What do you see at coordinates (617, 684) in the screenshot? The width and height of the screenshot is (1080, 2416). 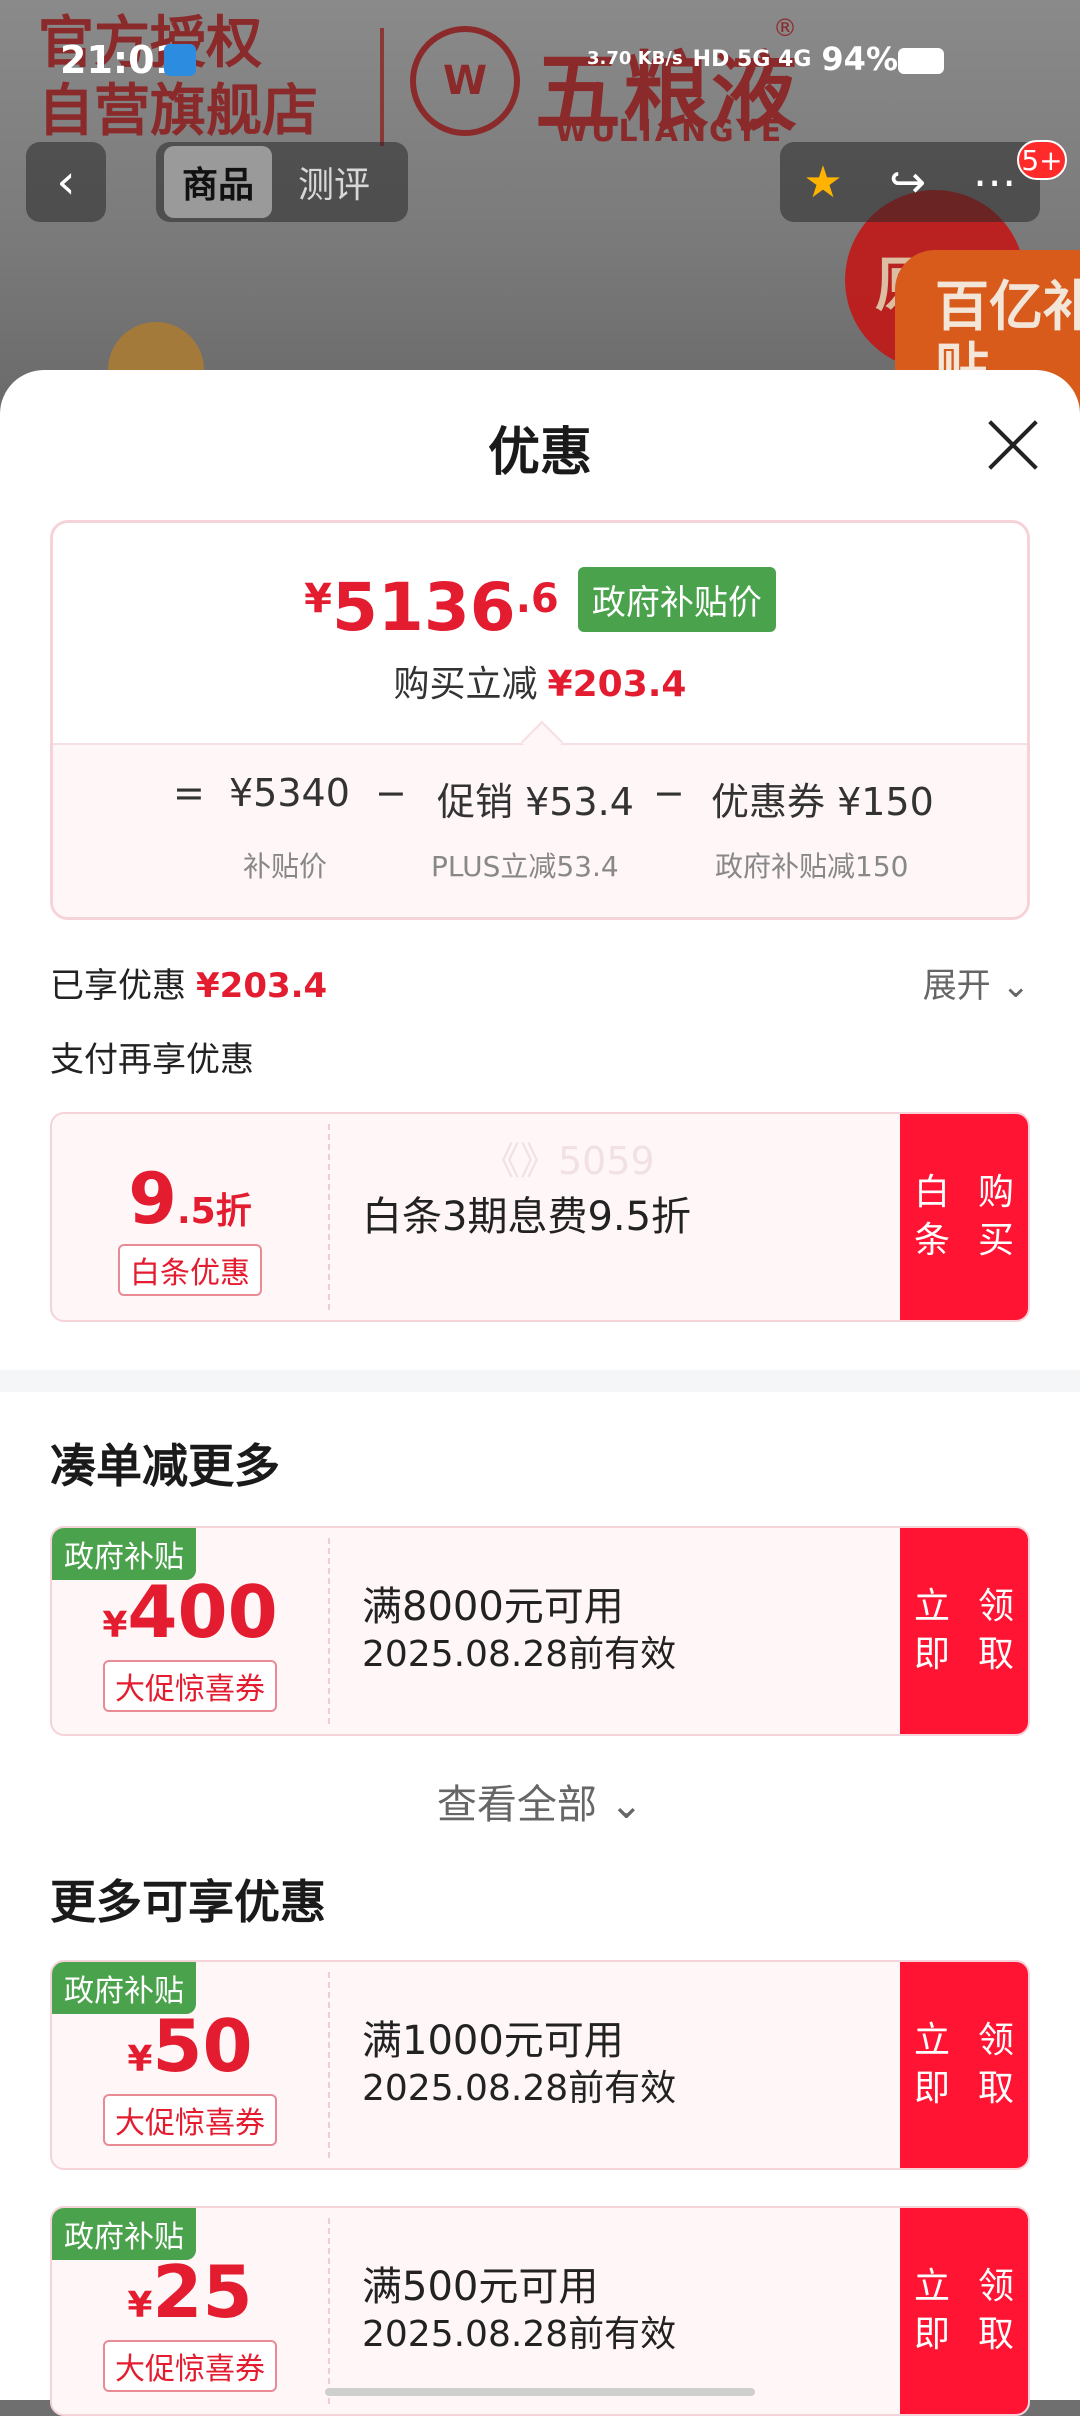 I see `reduce-value: ¥203.4` at bounding box center [617, 684].